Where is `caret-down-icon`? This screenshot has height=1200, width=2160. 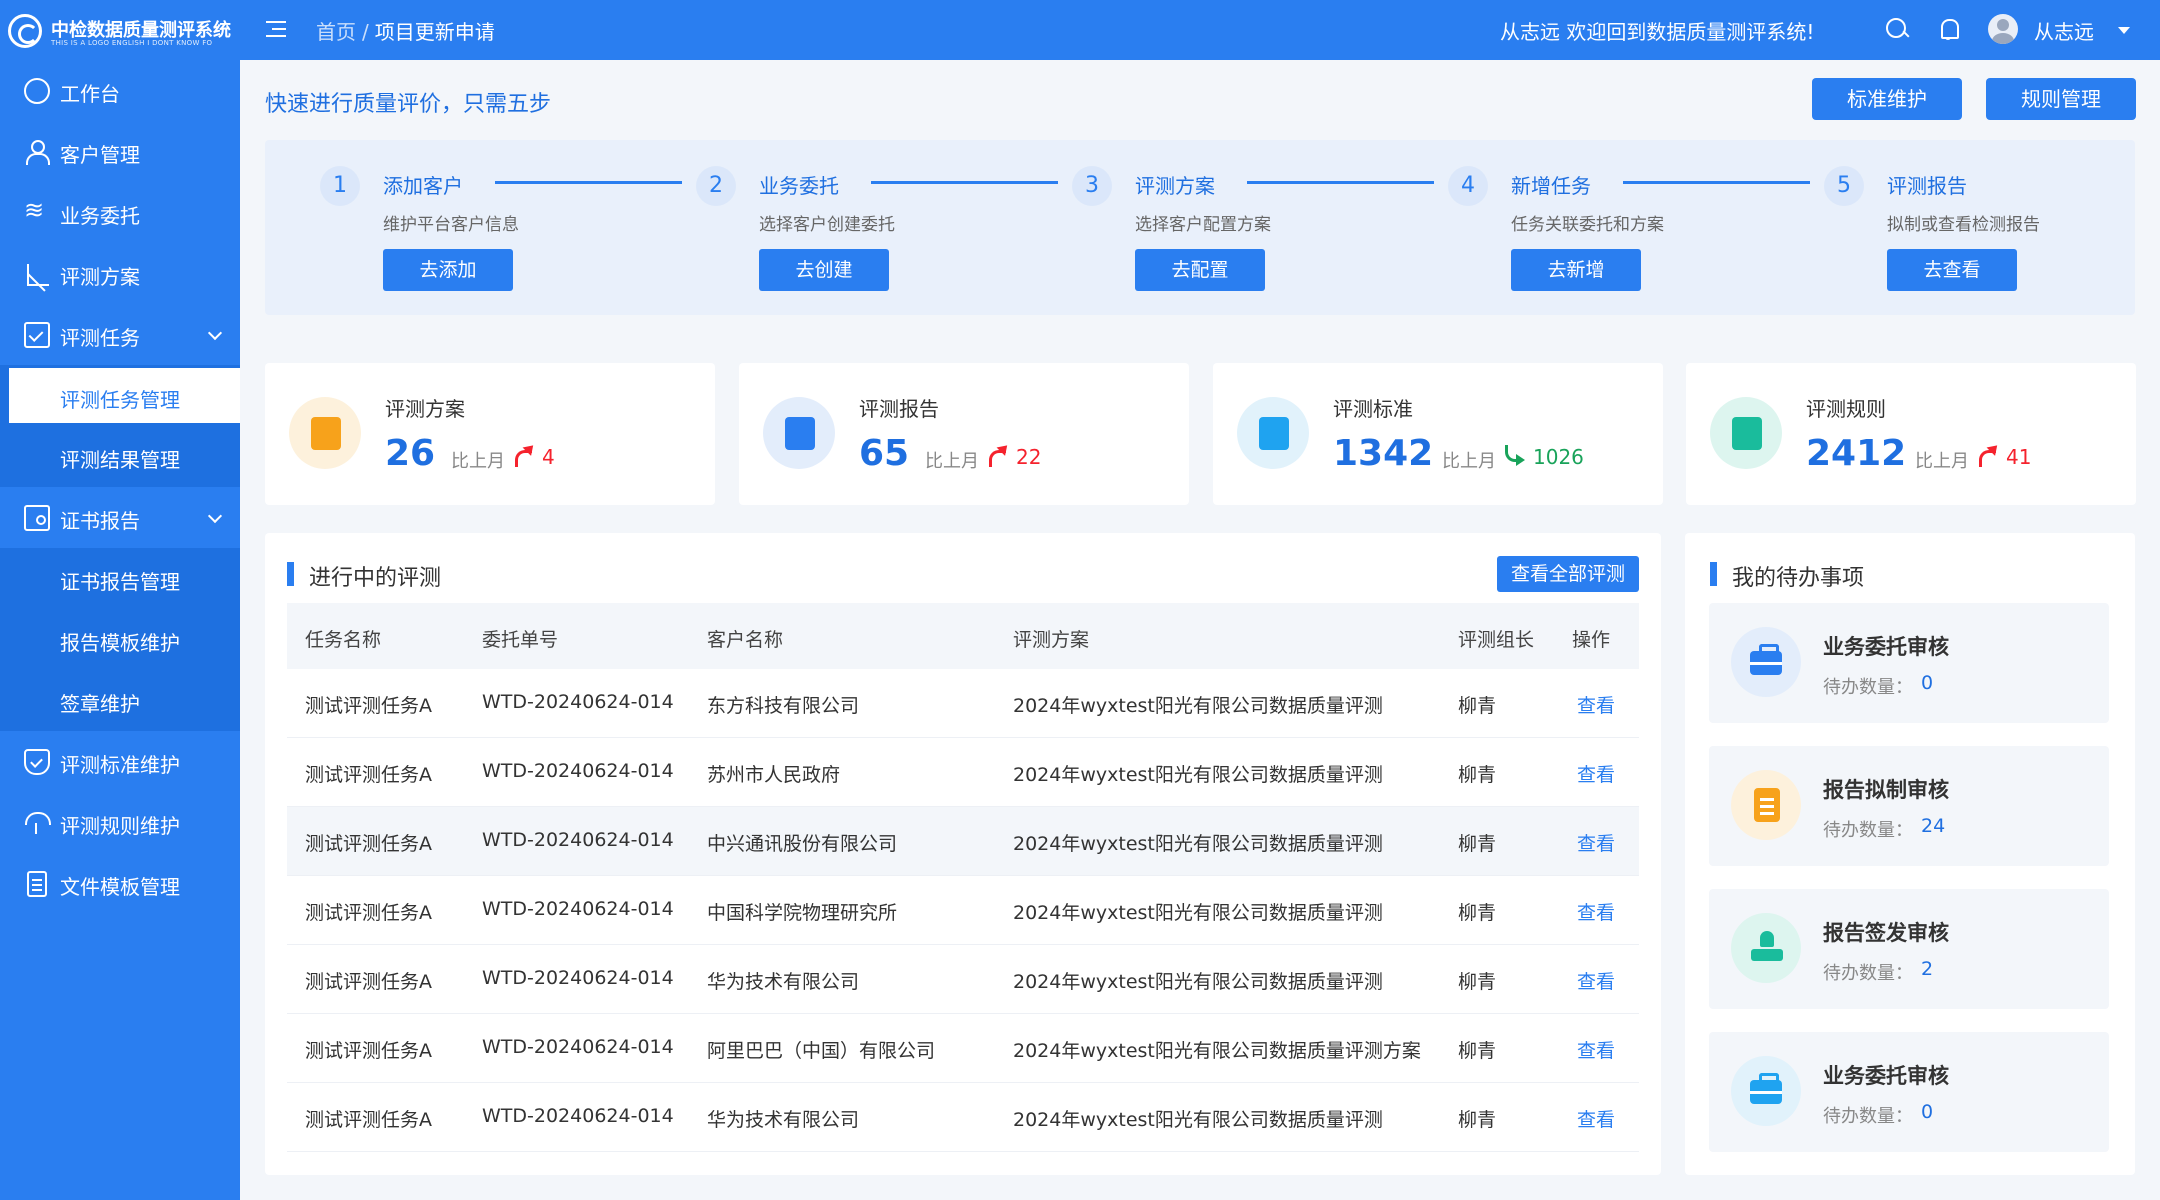
caret-down-icon is located at coordinates (2124, 30).